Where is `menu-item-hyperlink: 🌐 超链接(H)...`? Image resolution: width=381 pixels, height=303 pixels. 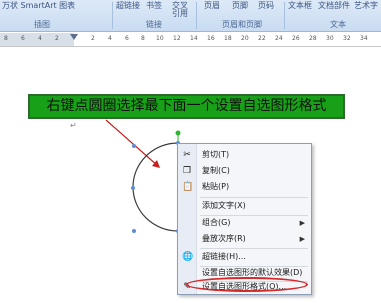
menu-item-hyperlink: 🌐 超链接(H)... is located at coordinates (244, 257).